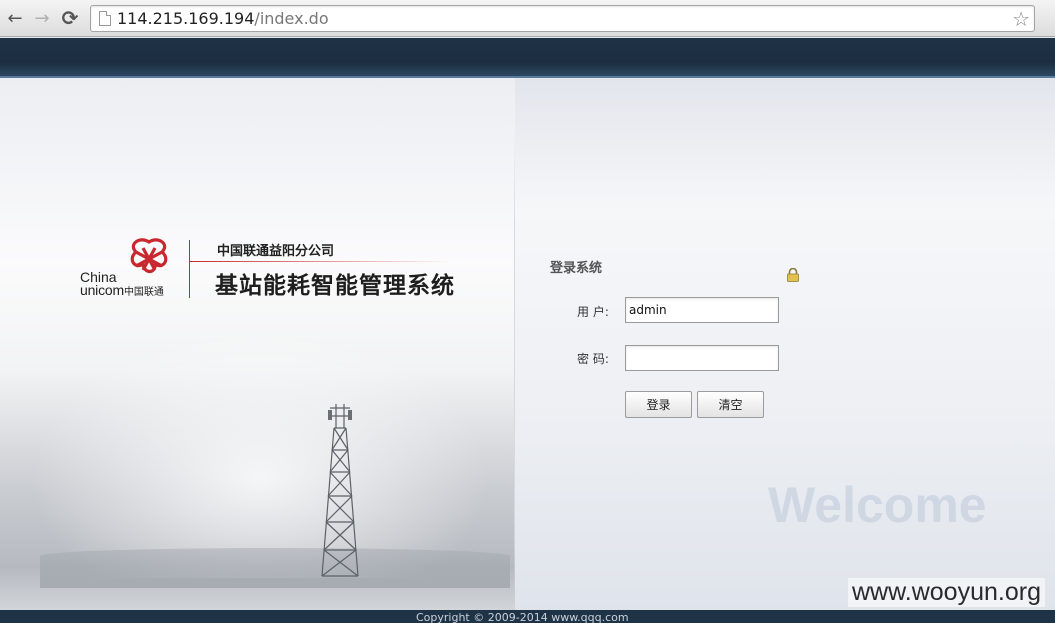 The image size is (1055, 623). What do you see at coordinates (527, 58) in the screenshot?
I see `header-band` at bounding box center [527, 58].